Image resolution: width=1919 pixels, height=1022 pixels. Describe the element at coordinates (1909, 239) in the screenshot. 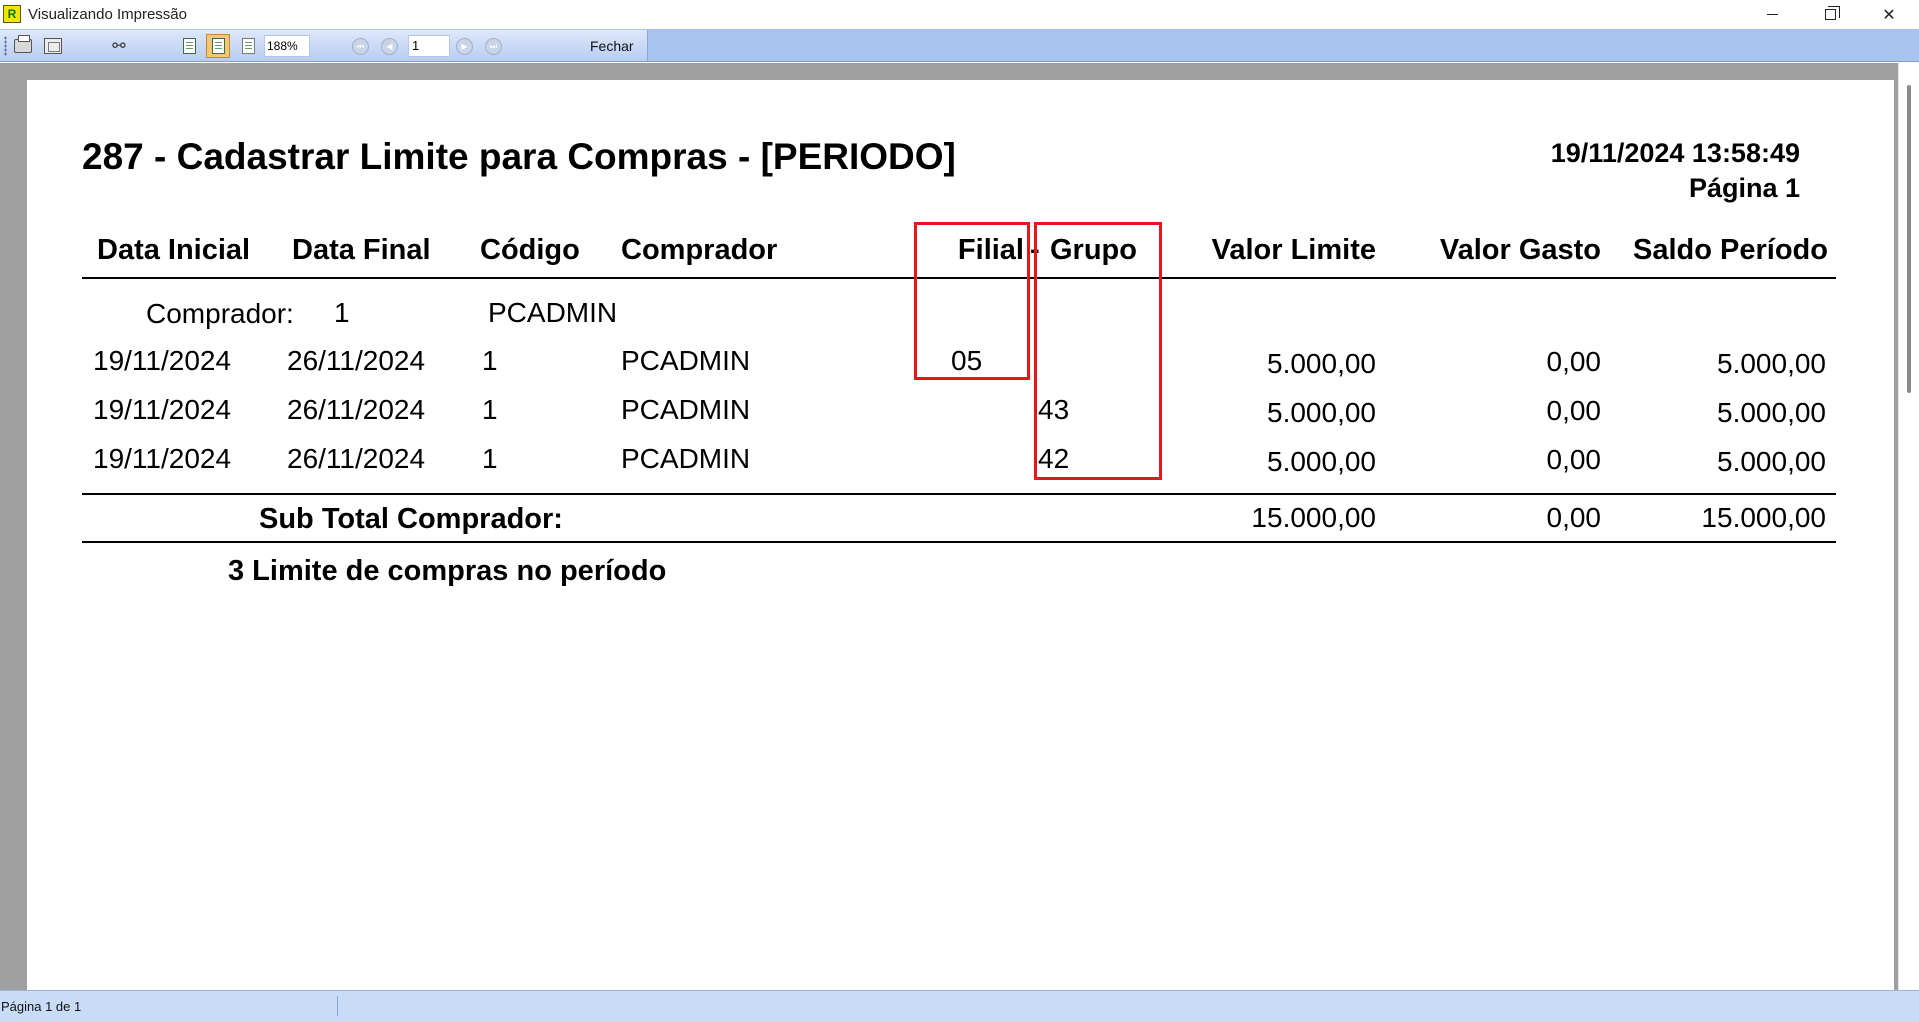

I see `scrollbar-thumb` at that location.